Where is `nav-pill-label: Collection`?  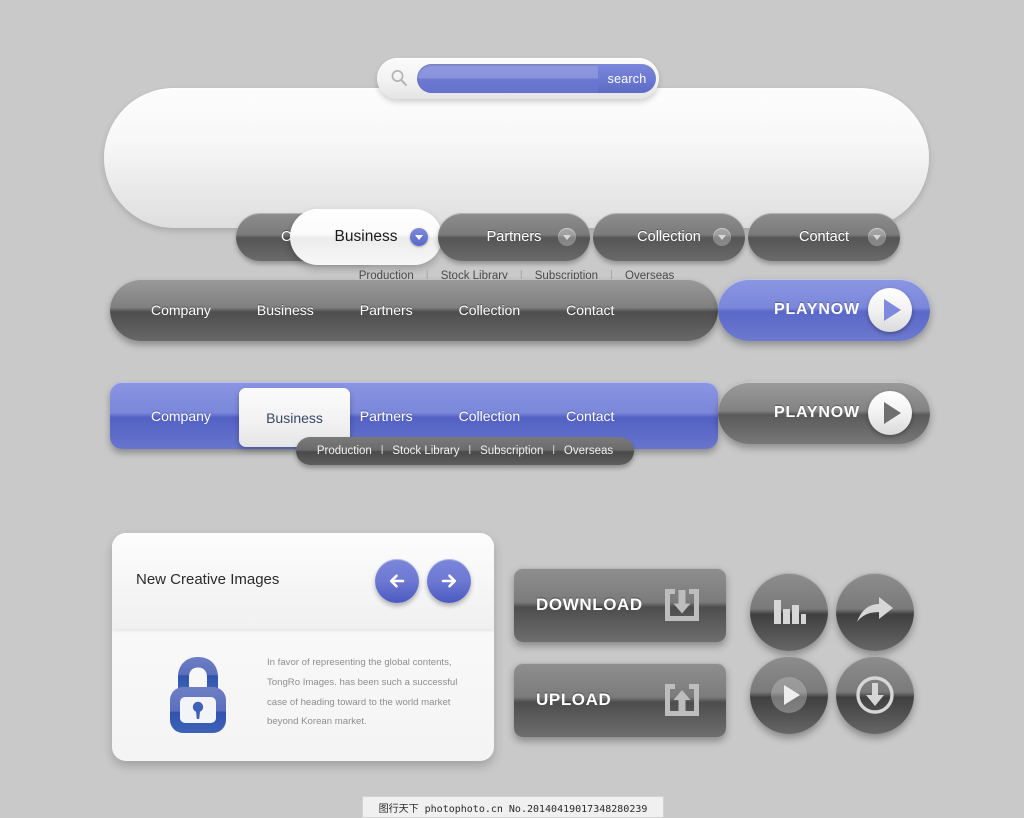 nav-pill-label: Collection is located at coordinates (669, 237).